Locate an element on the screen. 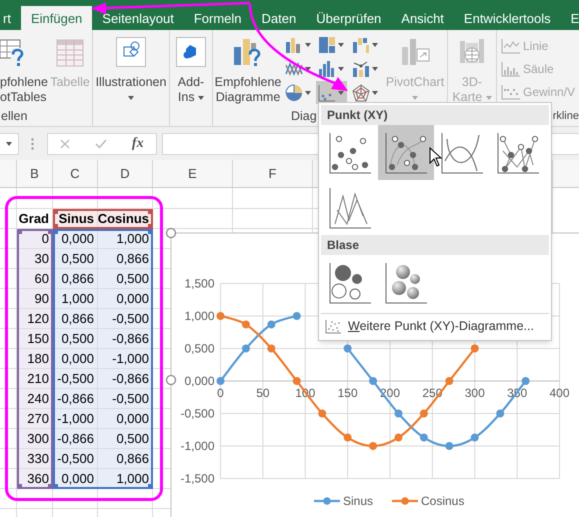  pie-chart-icon is located at coordinates (294, 93).